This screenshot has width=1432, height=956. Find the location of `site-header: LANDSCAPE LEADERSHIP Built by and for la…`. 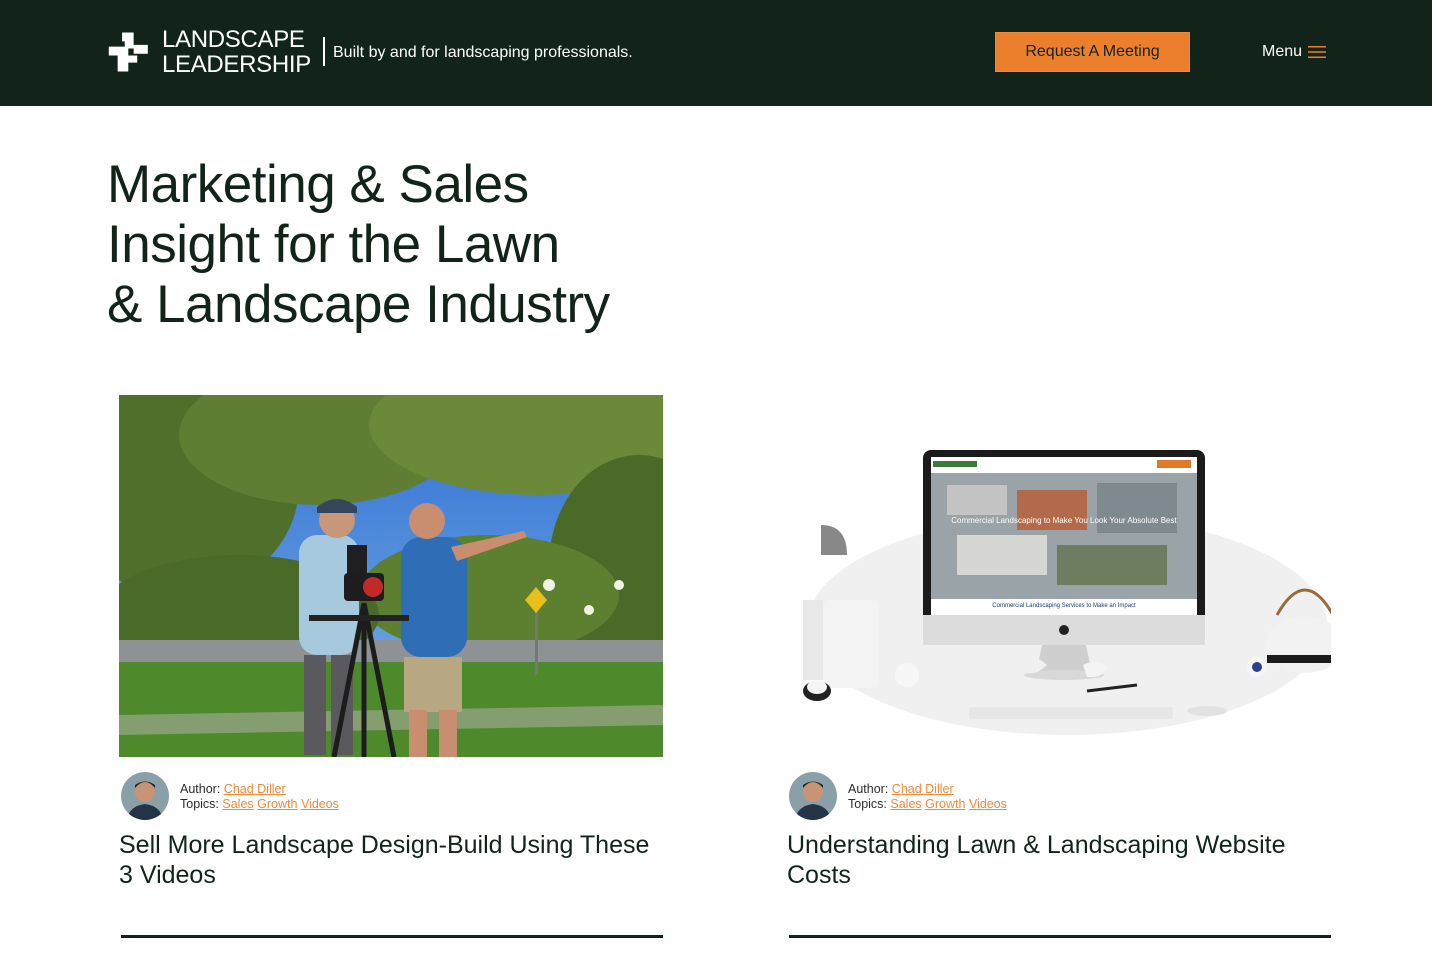

site-header: LANDSCAPE LEADERSHIP Built by and for la… is located at coordinates (716, 53).